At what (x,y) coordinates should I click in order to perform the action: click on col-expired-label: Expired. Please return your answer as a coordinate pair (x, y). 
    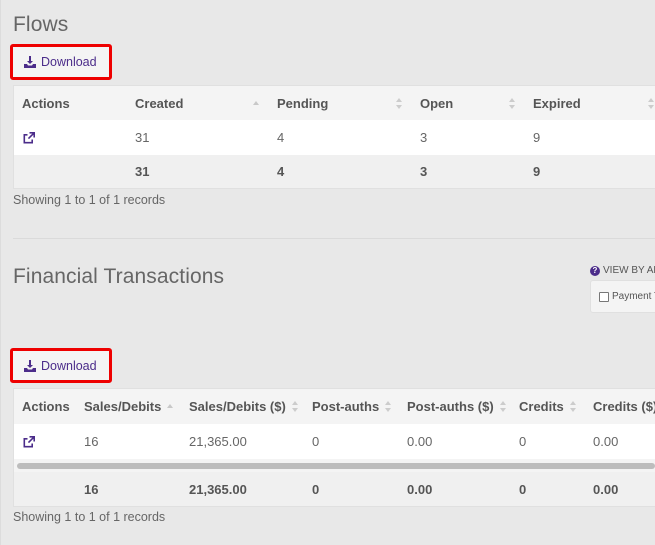
    Looking at the image, I should click on (557, 103).